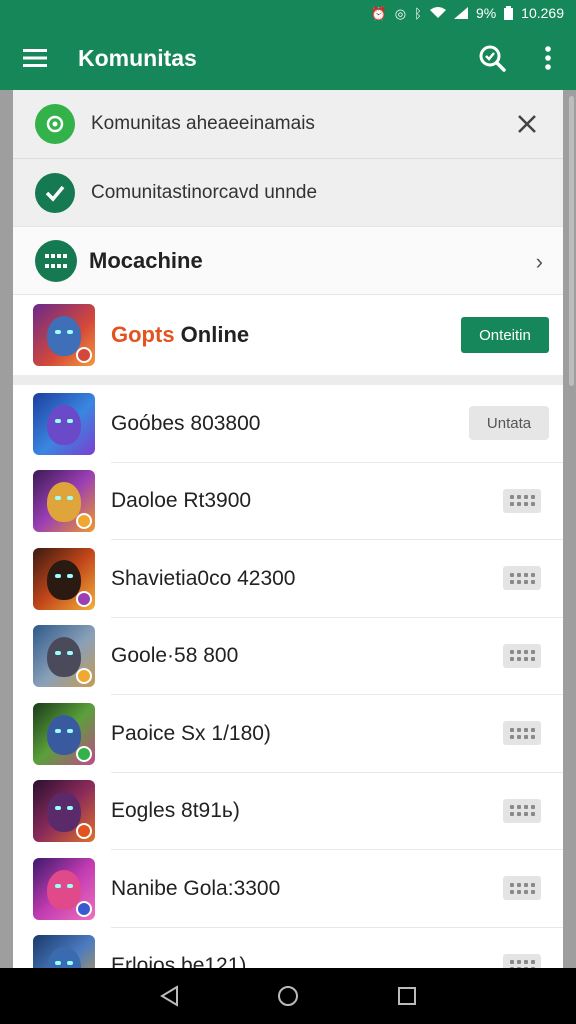 The width and height of the screenshot is (576, 1024). Describe the element at coordinates (288, 424) in the screenshot. I see `list-item: Goóbes 803800 Untata` at that location.